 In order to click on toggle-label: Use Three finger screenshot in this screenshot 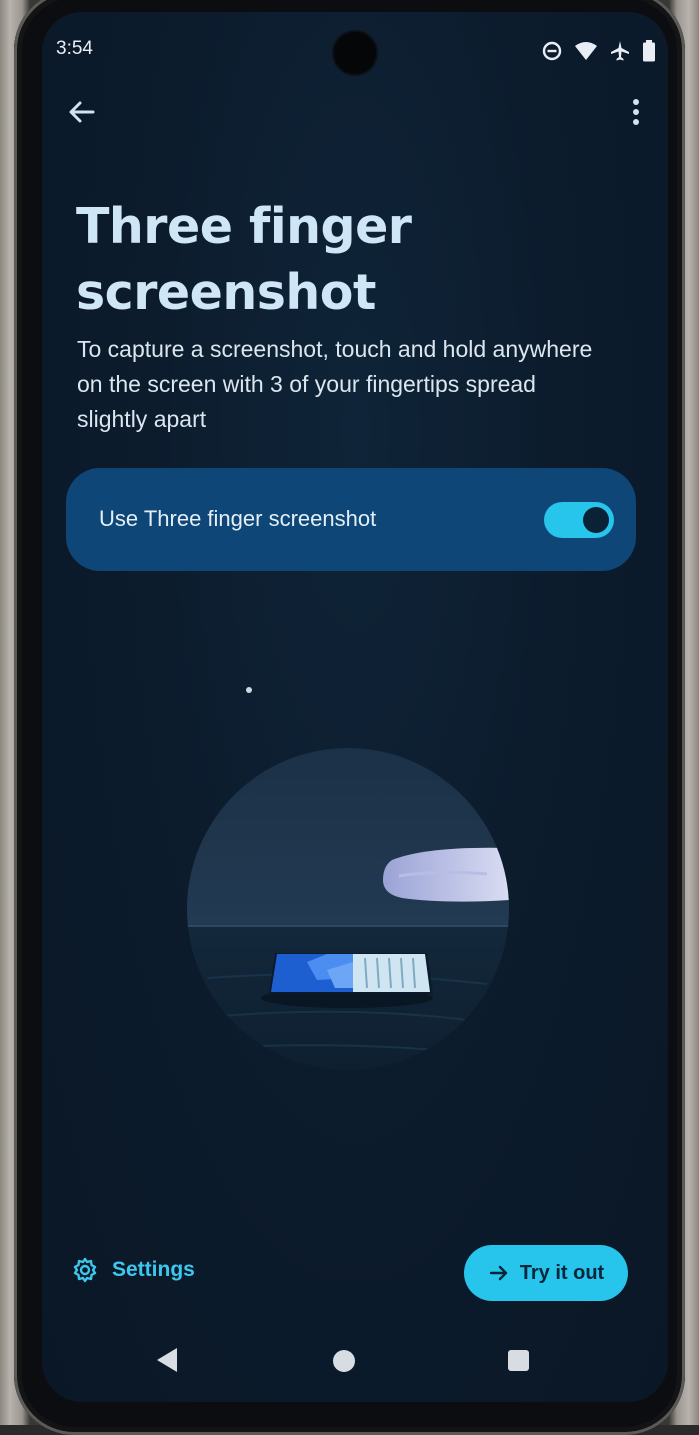, I will do `click(238, 518)`.